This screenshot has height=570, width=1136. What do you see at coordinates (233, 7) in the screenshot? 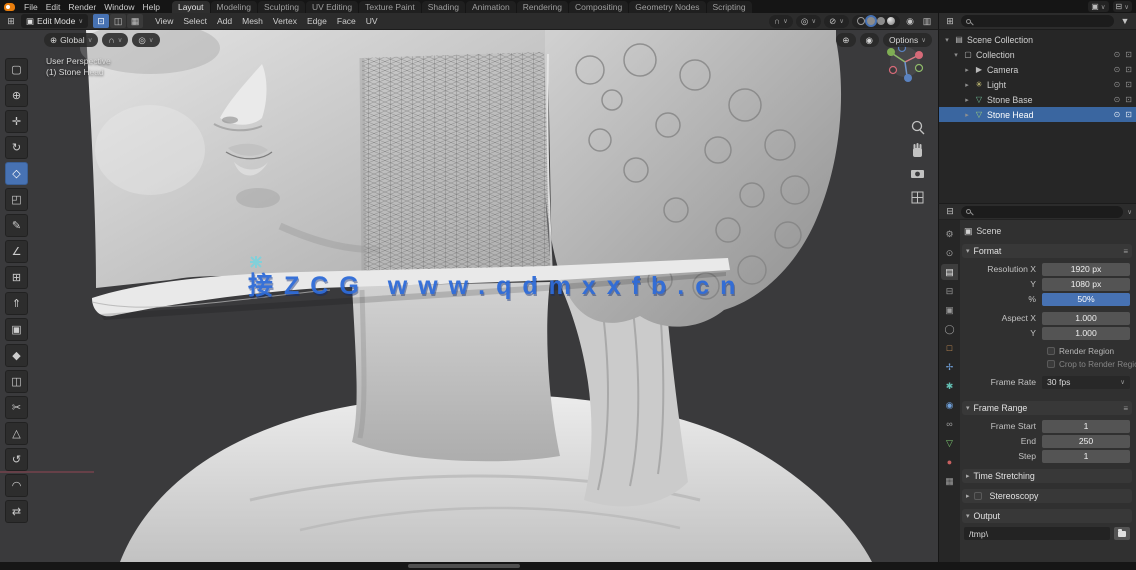
I see `tab-modeling: Modeling` at bounding box center [233, 7].